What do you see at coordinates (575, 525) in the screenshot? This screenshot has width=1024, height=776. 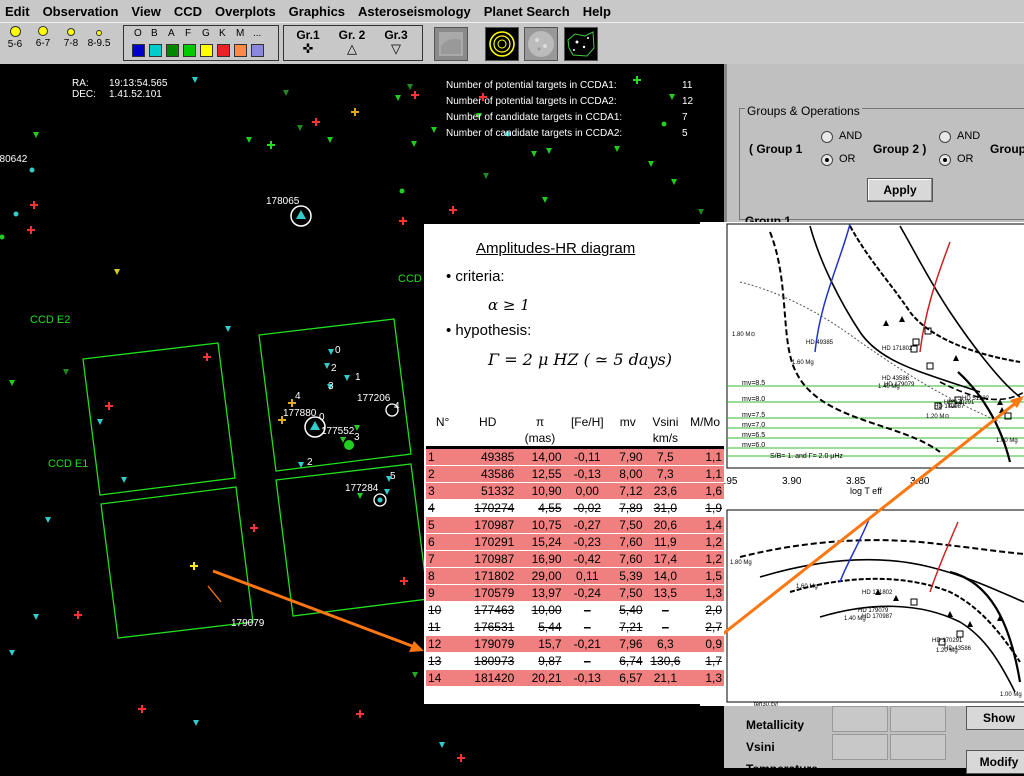 I see `table-row: 5 170987 10,75 -0,27 7,50 20,6 1,4` at bounding box center [575, 525].